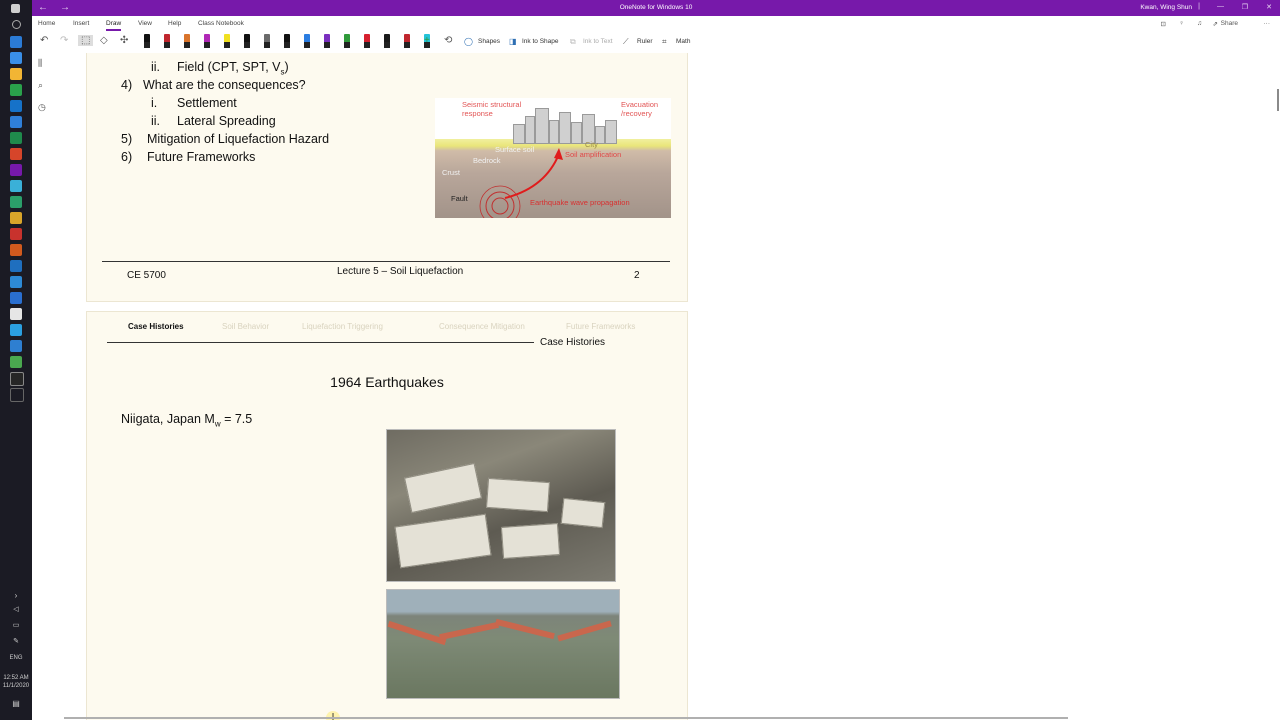 The height and width of the screenshot is (720, 1280). Describe the element at coordinates (598, 41) in the screenshot. I see `ink-to-text-button: Ink to Text` at that location.